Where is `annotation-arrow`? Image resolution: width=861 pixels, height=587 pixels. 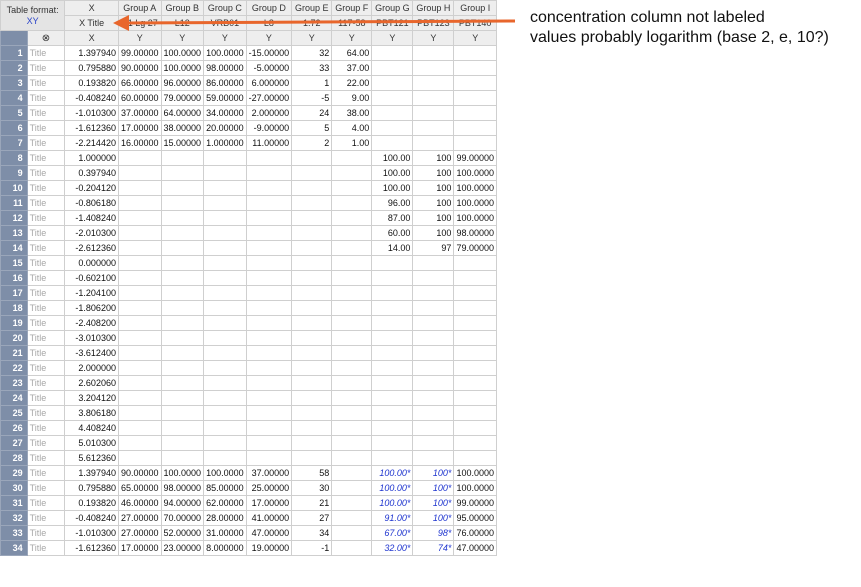
annotation-arrow is located at coordinates (314, 23).